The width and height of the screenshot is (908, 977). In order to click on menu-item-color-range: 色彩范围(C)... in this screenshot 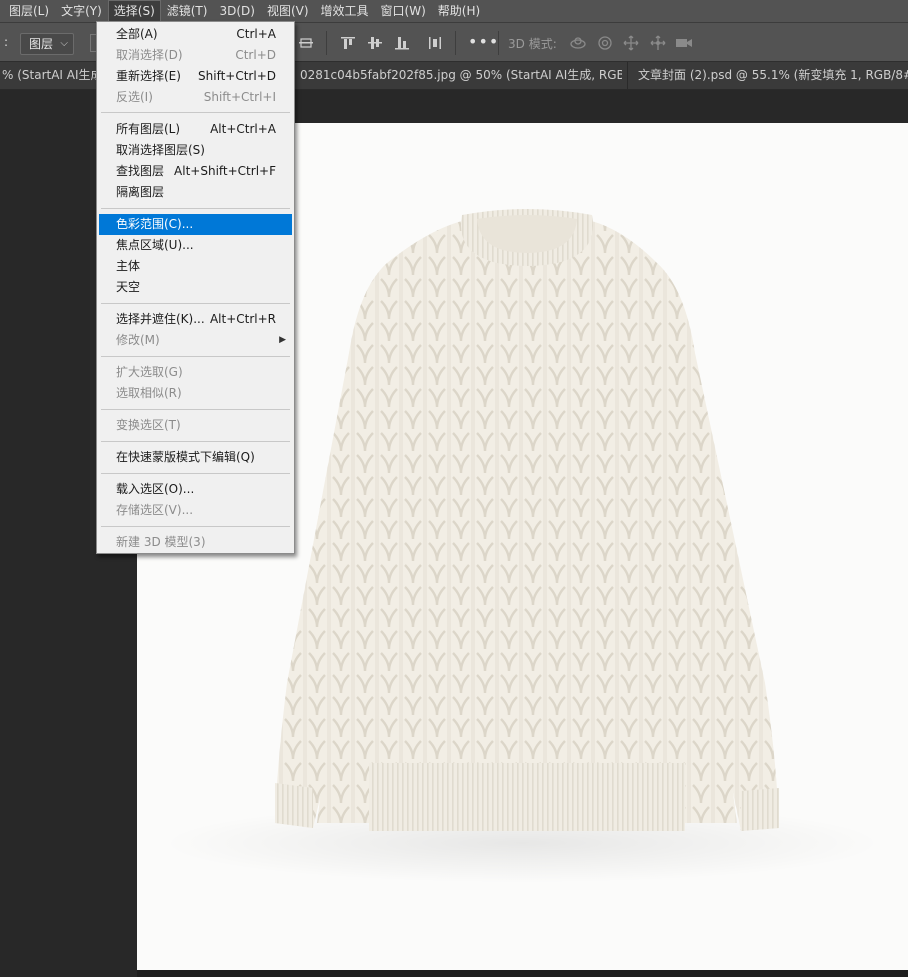, I will do `click(195, 224)`.